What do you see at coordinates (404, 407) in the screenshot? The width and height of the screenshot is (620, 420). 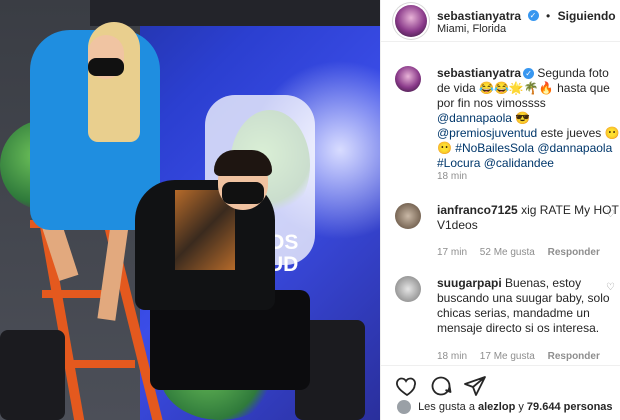 I see `liker-avatar` at bounding box center [404, 407].